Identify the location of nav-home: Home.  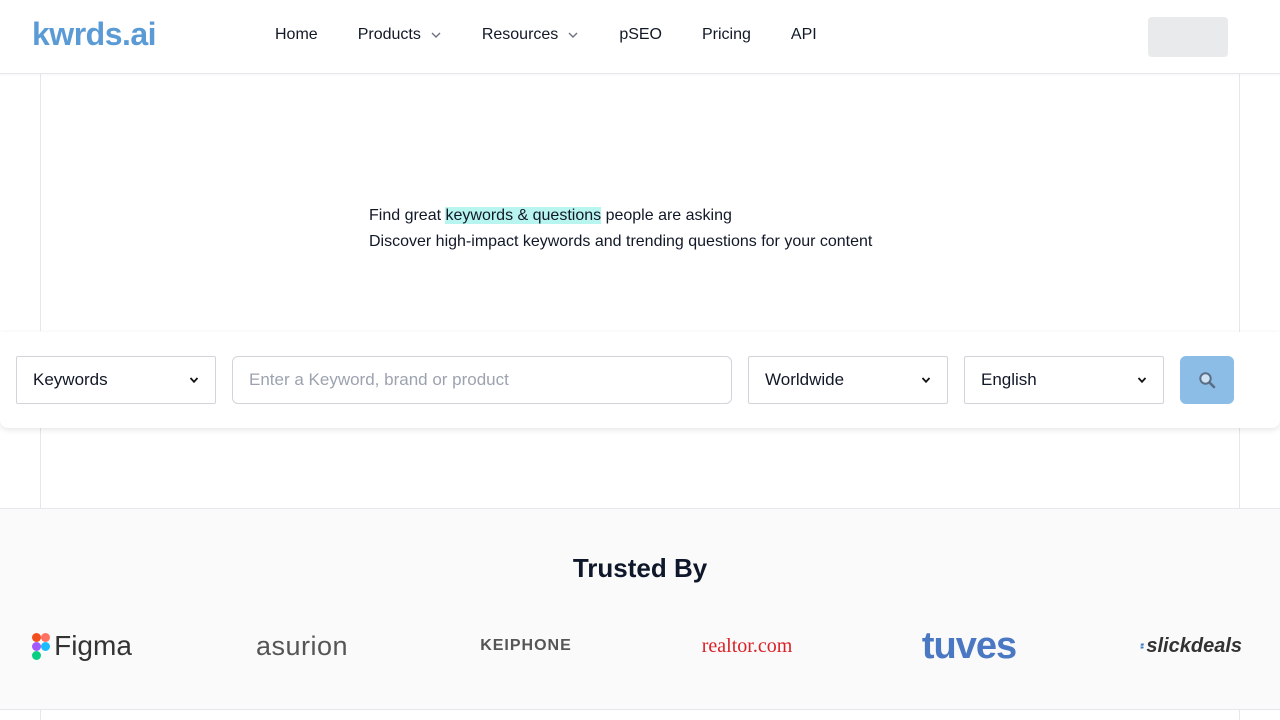
(296, 35).